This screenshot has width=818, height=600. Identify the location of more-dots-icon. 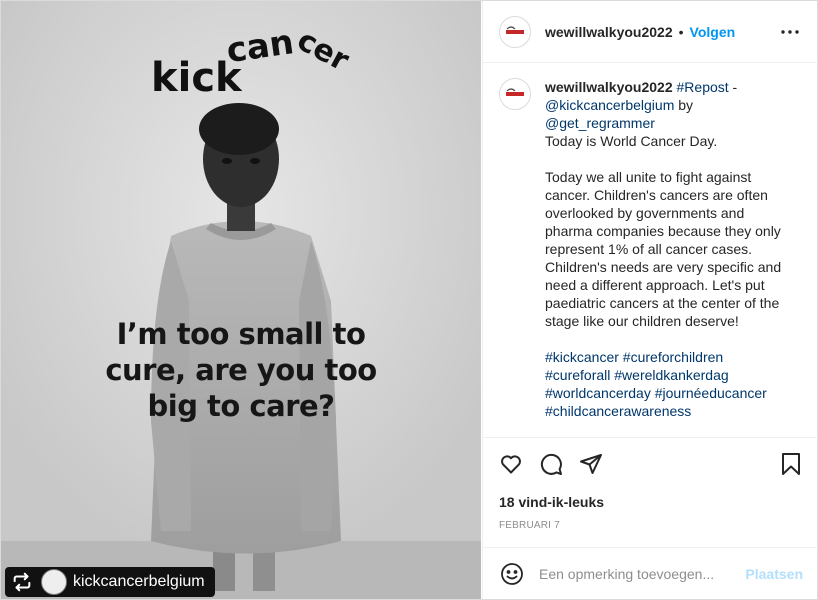
(790, 32).